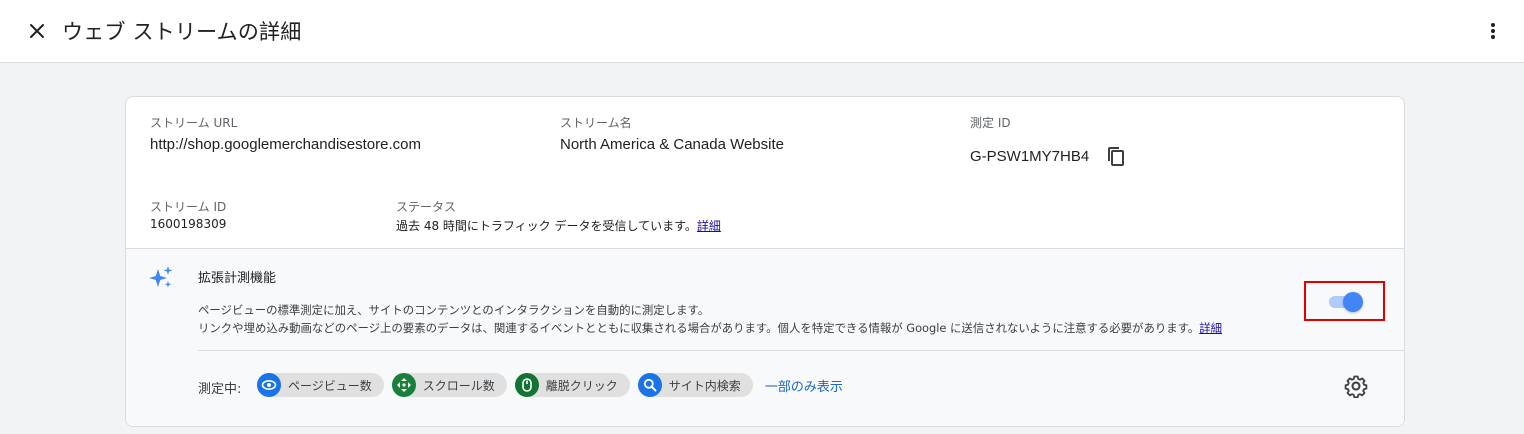  Describe the element at coordinates (704, 385) in the screenshot. I see `chip-label: サイト内検索` at that location.